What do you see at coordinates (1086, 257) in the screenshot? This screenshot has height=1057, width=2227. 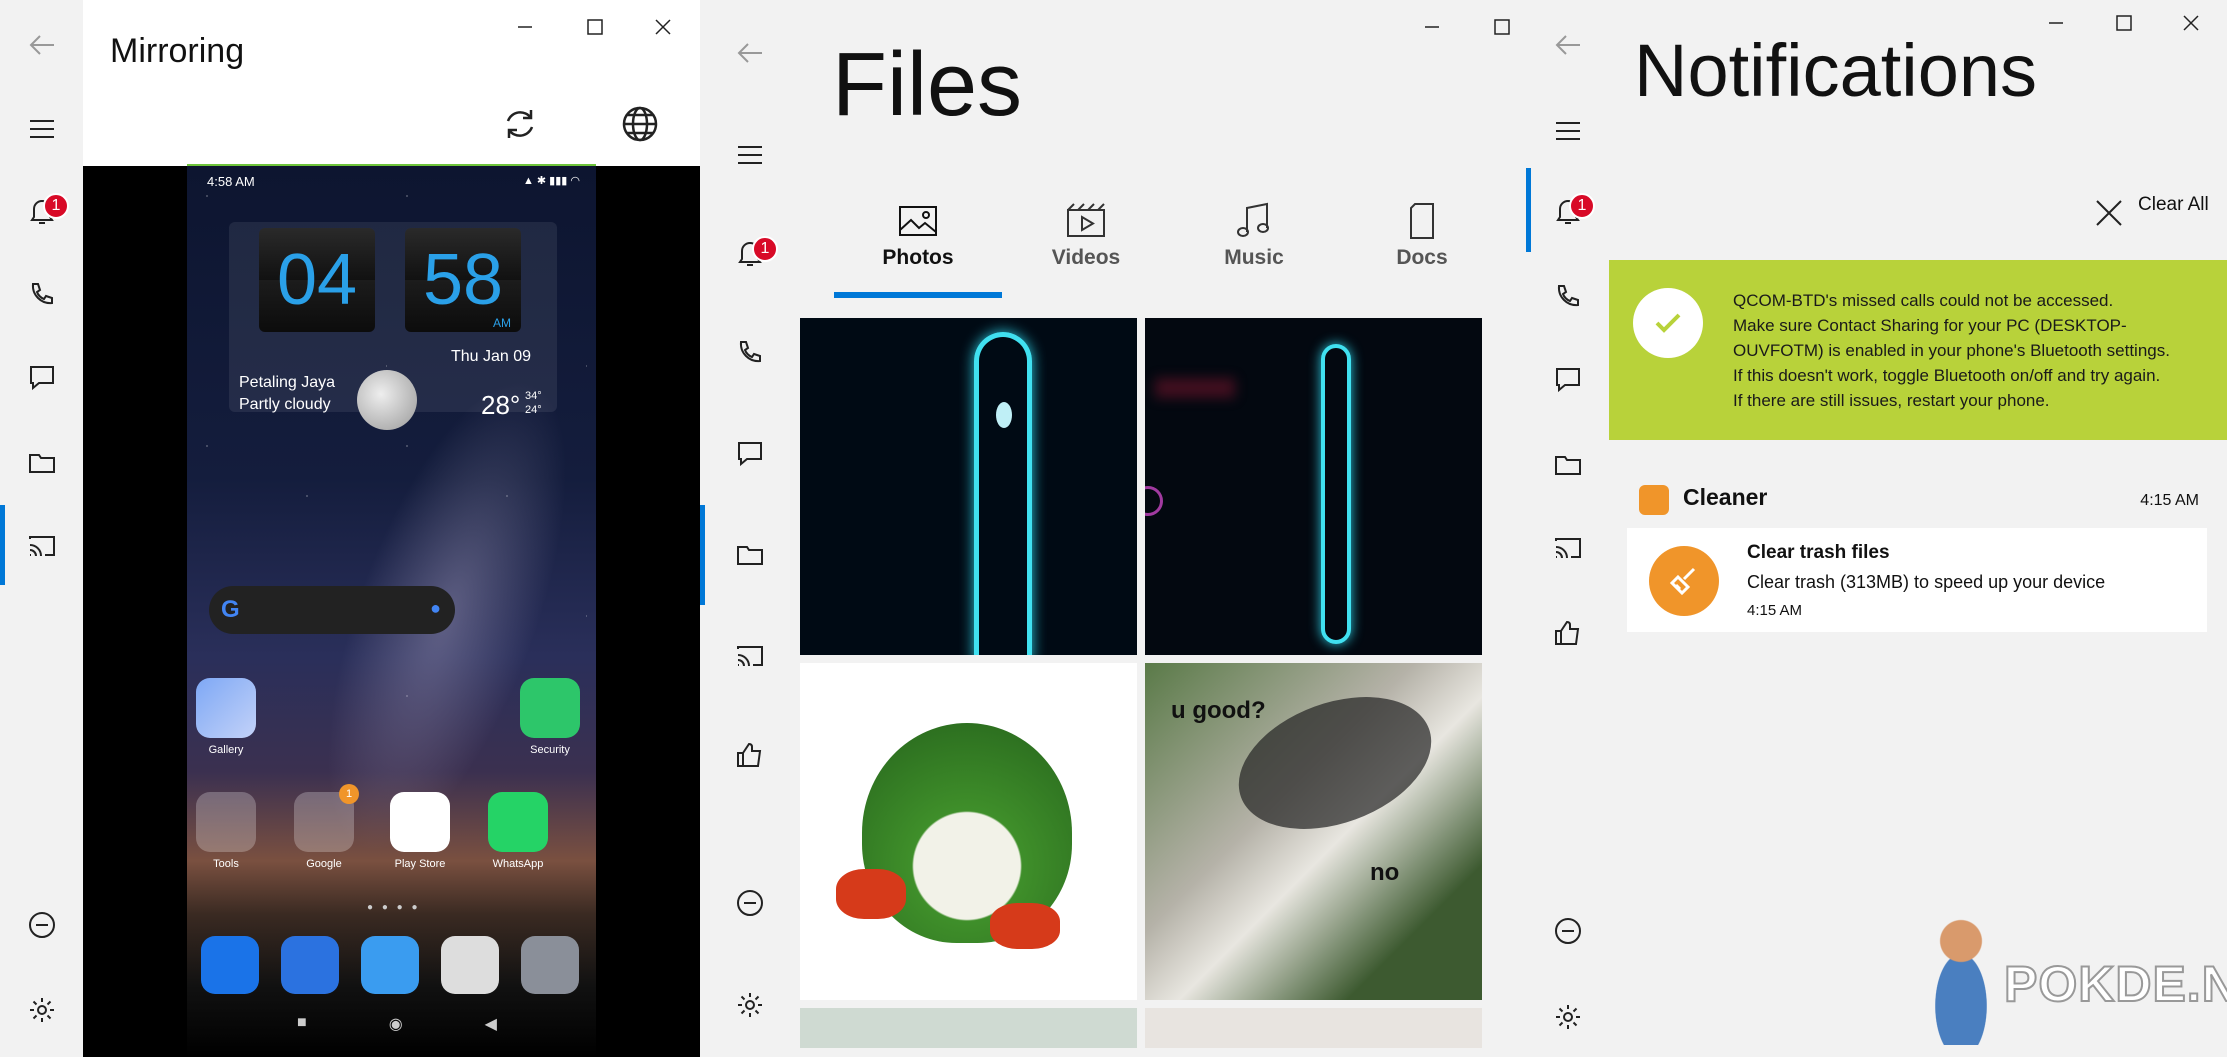 I see `tab-label: Videos` at bounding box center [1086, 257].